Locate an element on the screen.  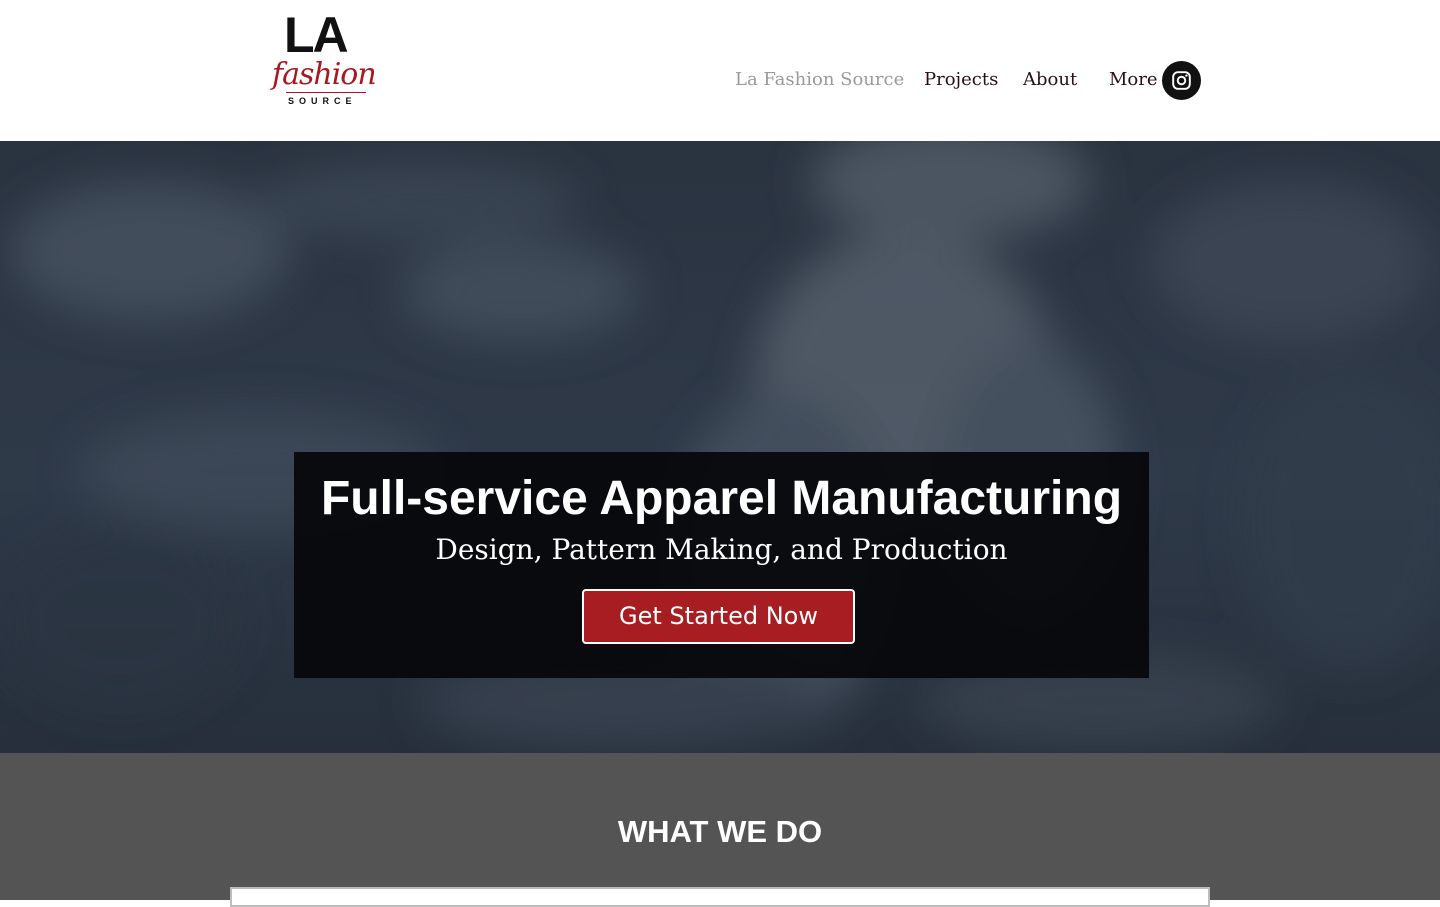
instagram-icon is located at coordinates (1181, 80).